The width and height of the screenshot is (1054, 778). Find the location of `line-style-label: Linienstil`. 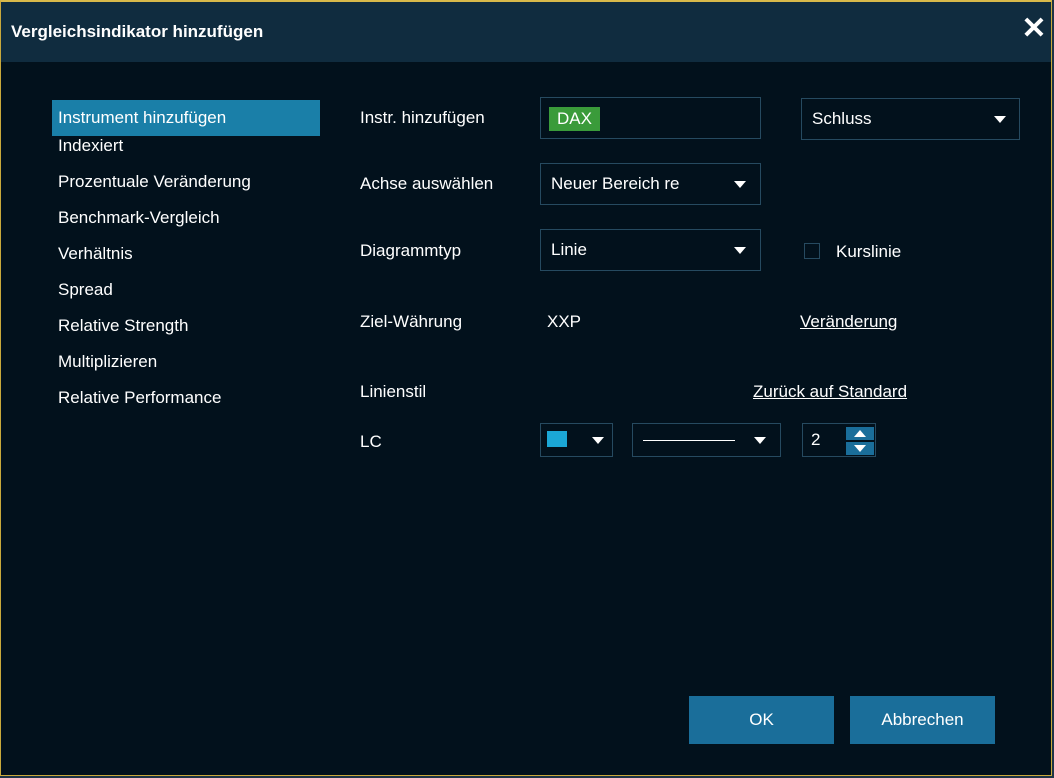

line-style-label: Linienstil is located at coordinates (393, 391).